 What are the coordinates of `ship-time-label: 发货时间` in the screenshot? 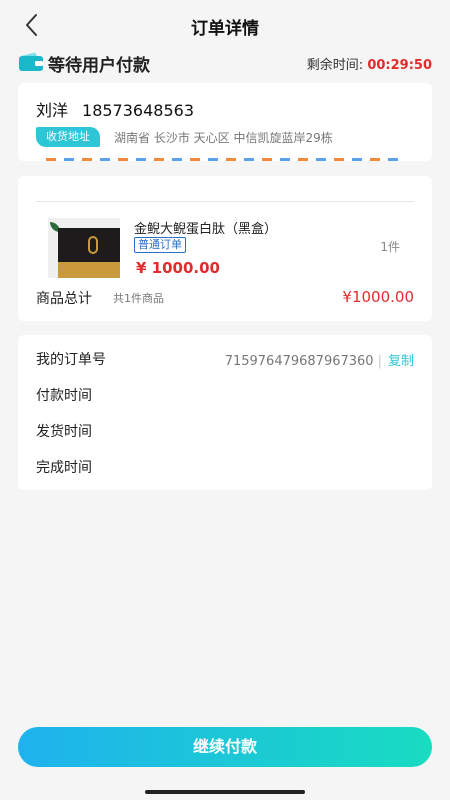 It's located at (64, 432).